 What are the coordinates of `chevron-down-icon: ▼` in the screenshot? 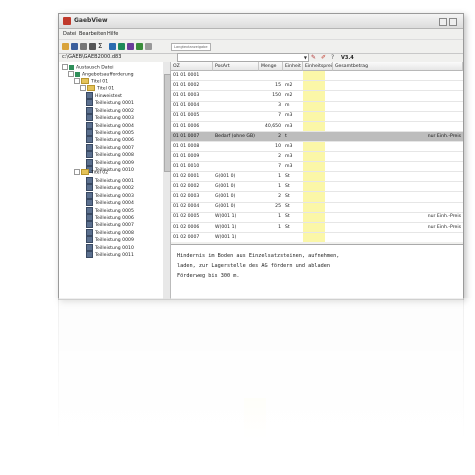 It's located at (305, 57).